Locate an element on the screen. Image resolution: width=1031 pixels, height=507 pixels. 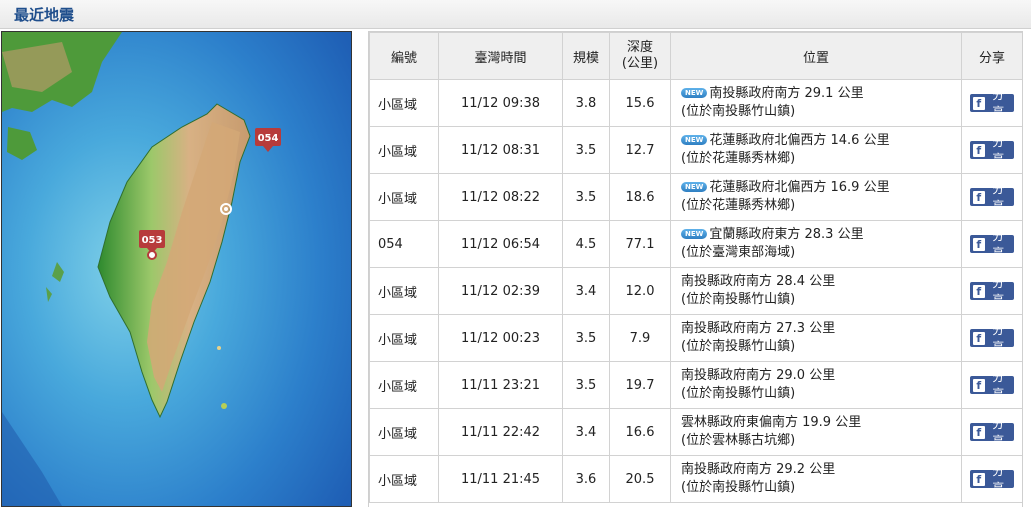
cell-time: 11/12 00:23 is located at coordinates (500, 338).